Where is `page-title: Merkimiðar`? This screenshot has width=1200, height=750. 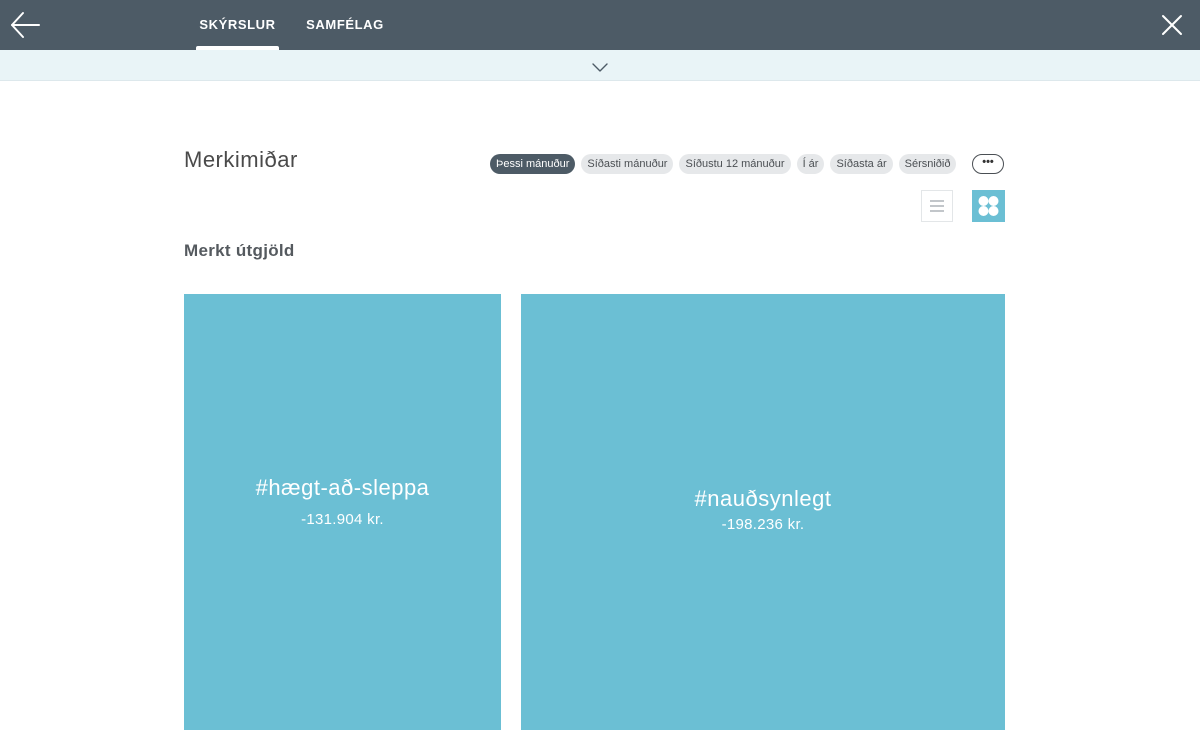
page-title: Merkimiðar is located at coordinates (241, 159).